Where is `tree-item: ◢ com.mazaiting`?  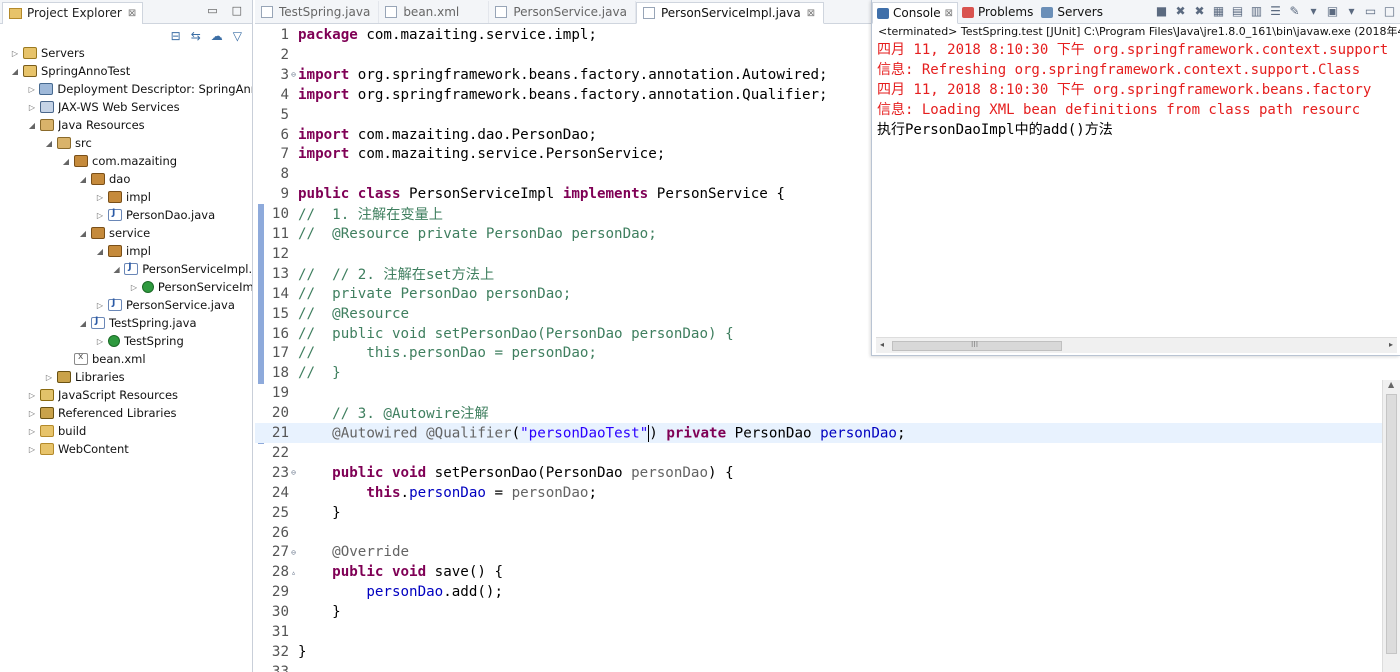 tree-item: ◢ com.mazaiting is located at coordinates (126, 161).